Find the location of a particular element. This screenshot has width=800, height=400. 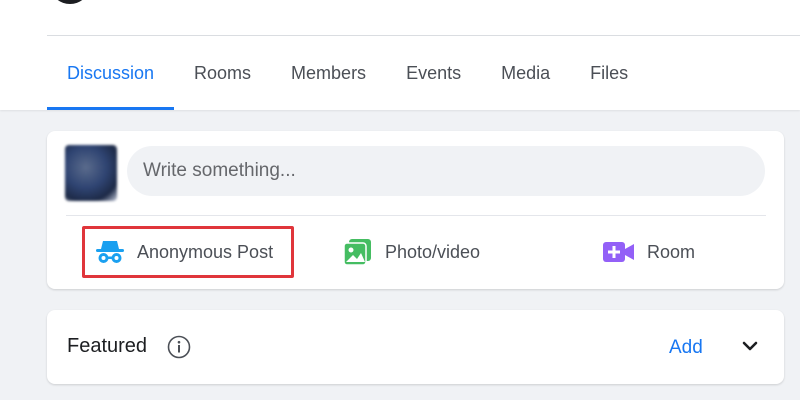

room-button: Room is located at coordinates (649, 252).